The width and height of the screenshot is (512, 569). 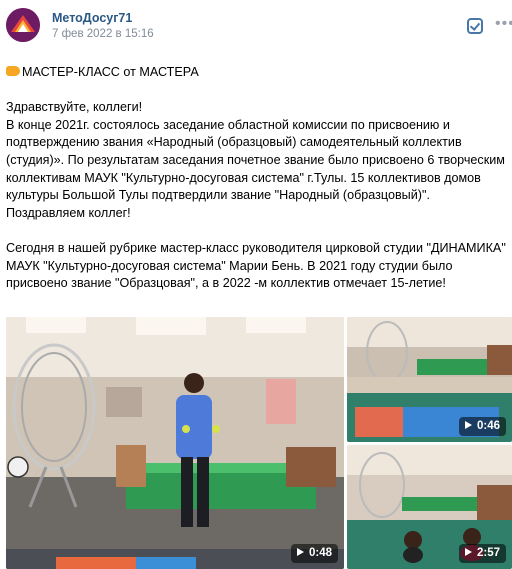 I want to click on post-header: МетоДосуг71 7 фев 2022 в 15:16 •••, so click(x=256, y=26).